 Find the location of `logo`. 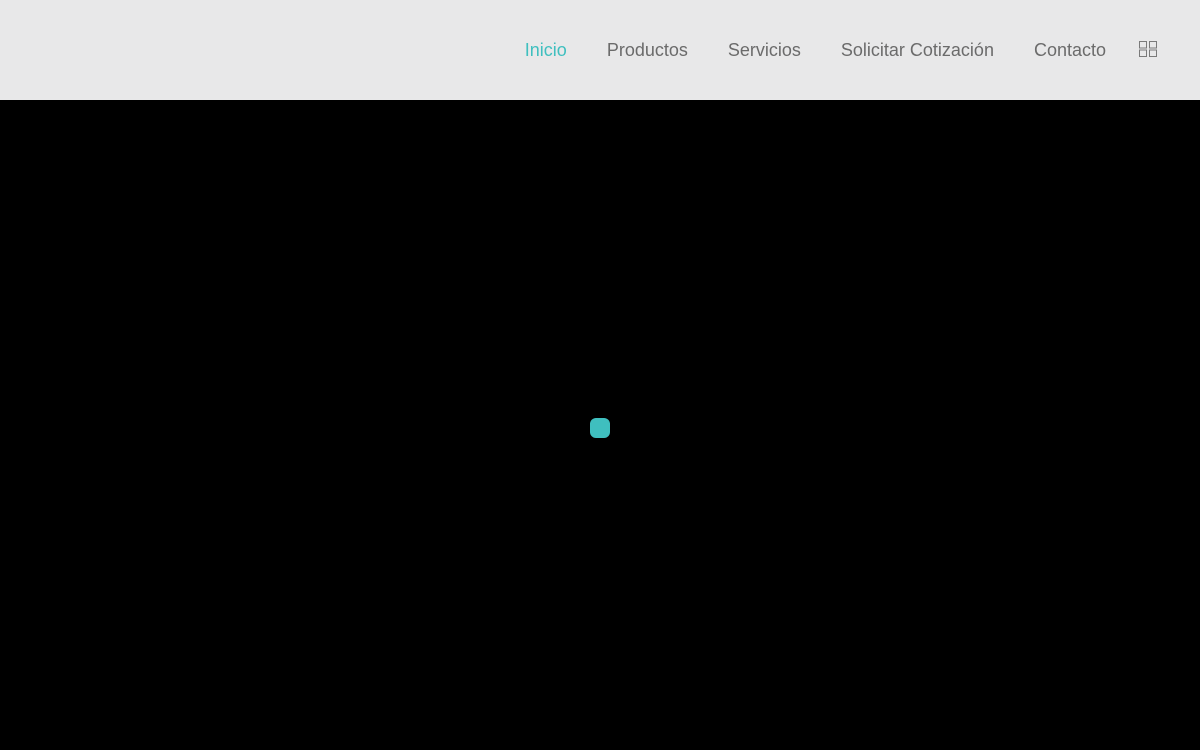

logo is located at coordinates (120, 50).